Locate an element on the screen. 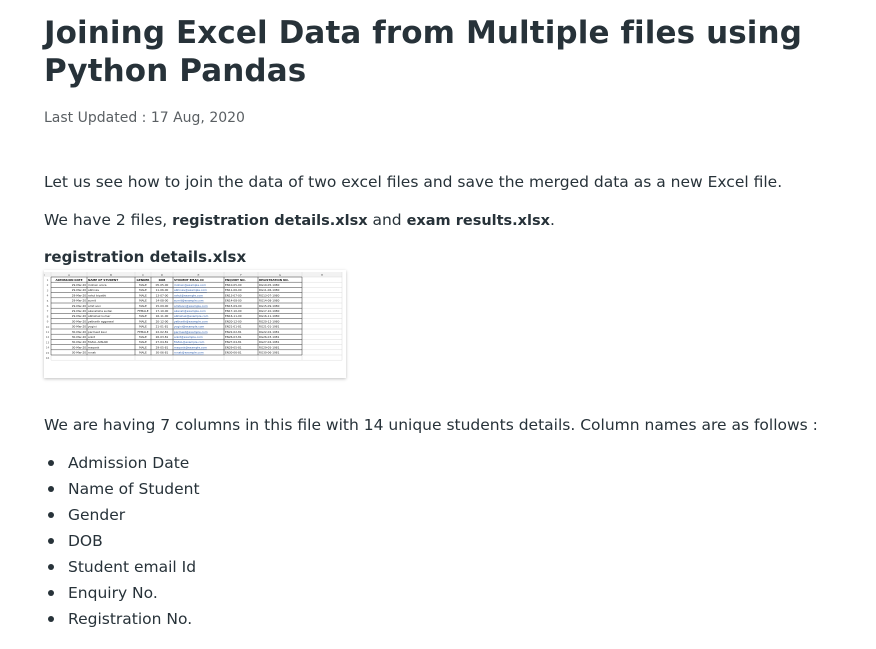  row-number: 7 is located at coordinates (48, 311).